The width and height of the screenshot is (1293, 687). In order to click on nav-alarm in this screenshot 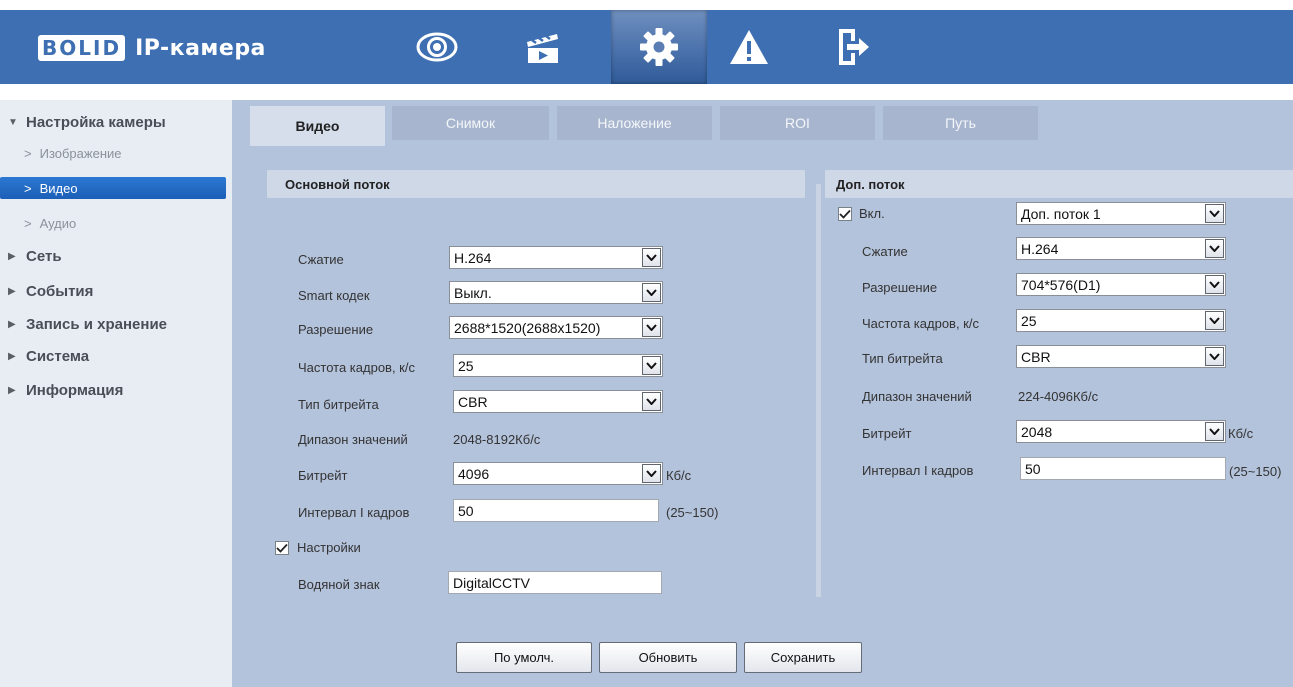, I will do `click(749, 47)`.